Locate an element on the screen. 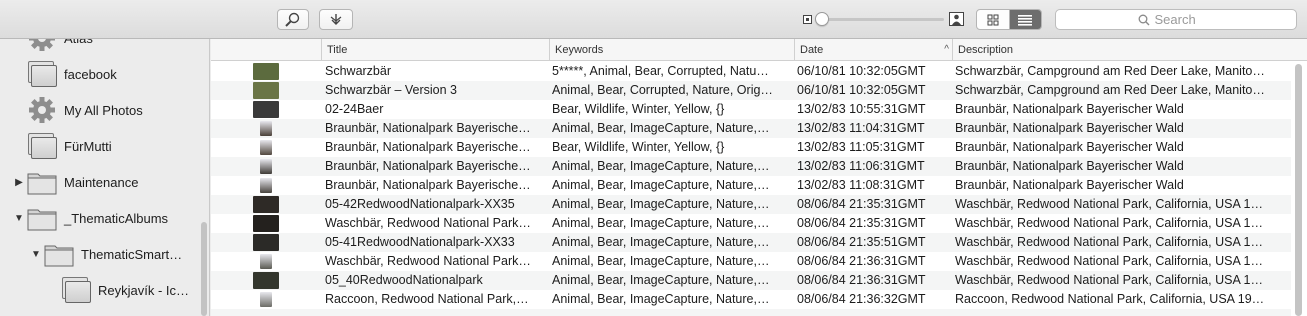 The height and width of the screenshot is (316, 1307). table-scrollbar is located at coordinates (1298, 190).